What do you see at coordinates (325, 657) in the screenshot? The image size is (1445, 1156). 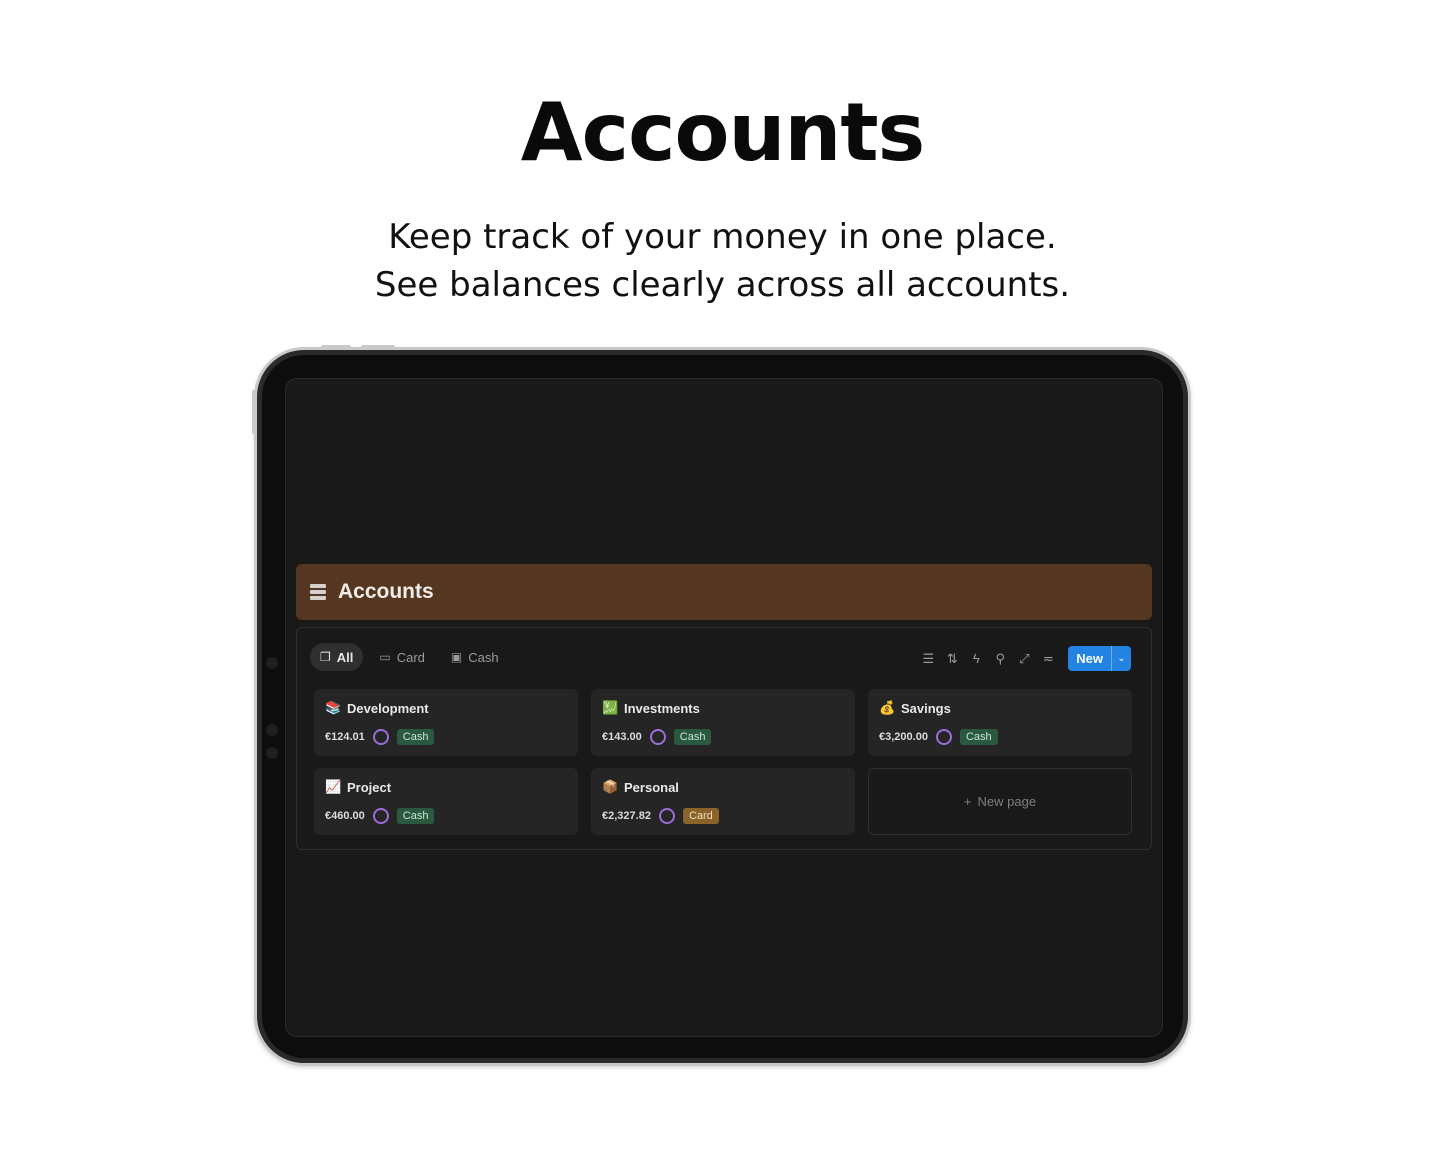 I see `stacked-cards-icon: ❐` at bounding box center [325, 657].